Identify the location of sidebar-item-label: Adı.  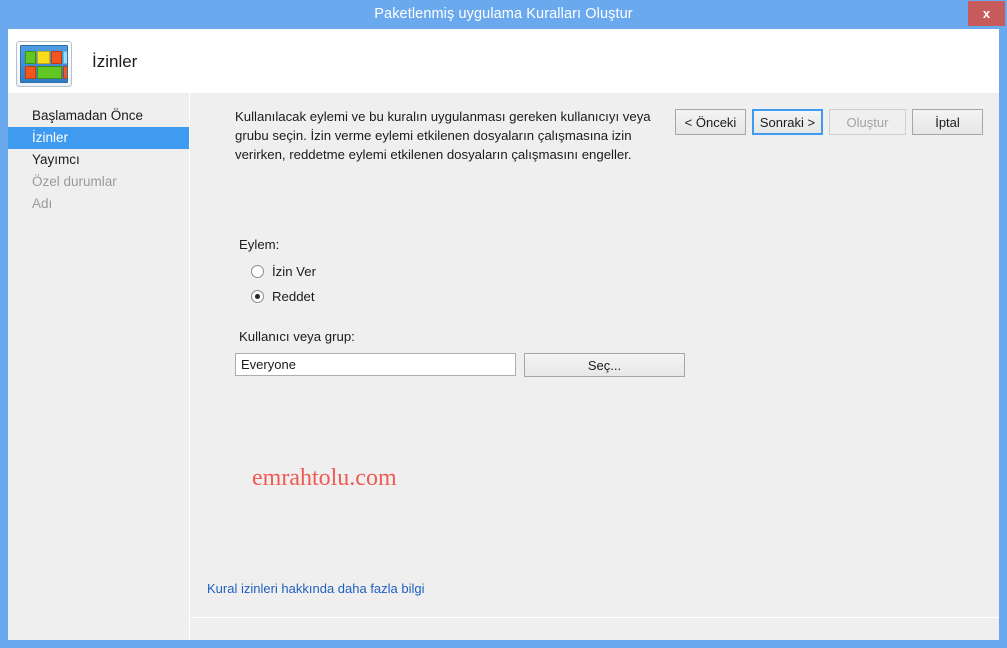
(42, 203).